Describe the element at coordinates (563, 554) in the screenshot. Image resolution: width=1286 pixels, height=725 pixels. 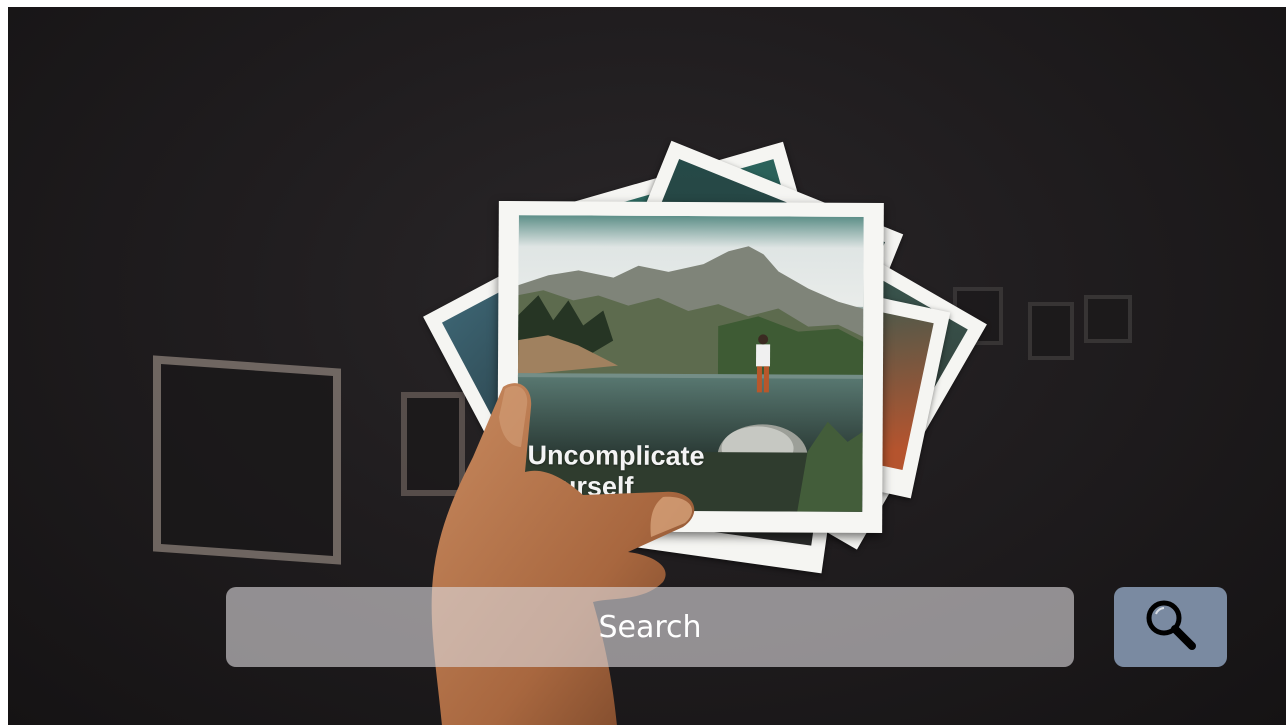
I see `hand-image` at that location.